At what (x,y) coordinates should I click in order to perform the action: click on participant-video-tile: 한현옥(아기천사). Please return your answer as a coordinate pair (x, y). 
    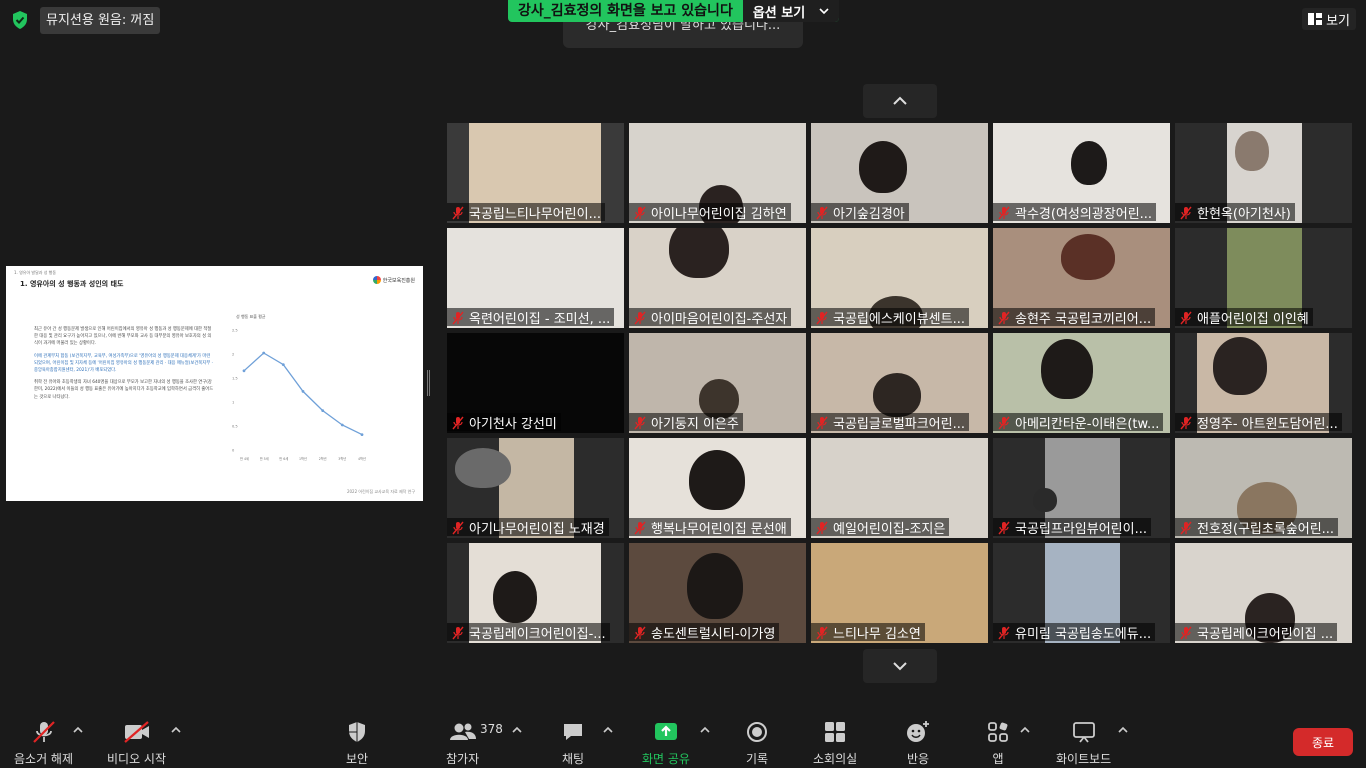
    Looking at the image, I should click on (1263, 173).